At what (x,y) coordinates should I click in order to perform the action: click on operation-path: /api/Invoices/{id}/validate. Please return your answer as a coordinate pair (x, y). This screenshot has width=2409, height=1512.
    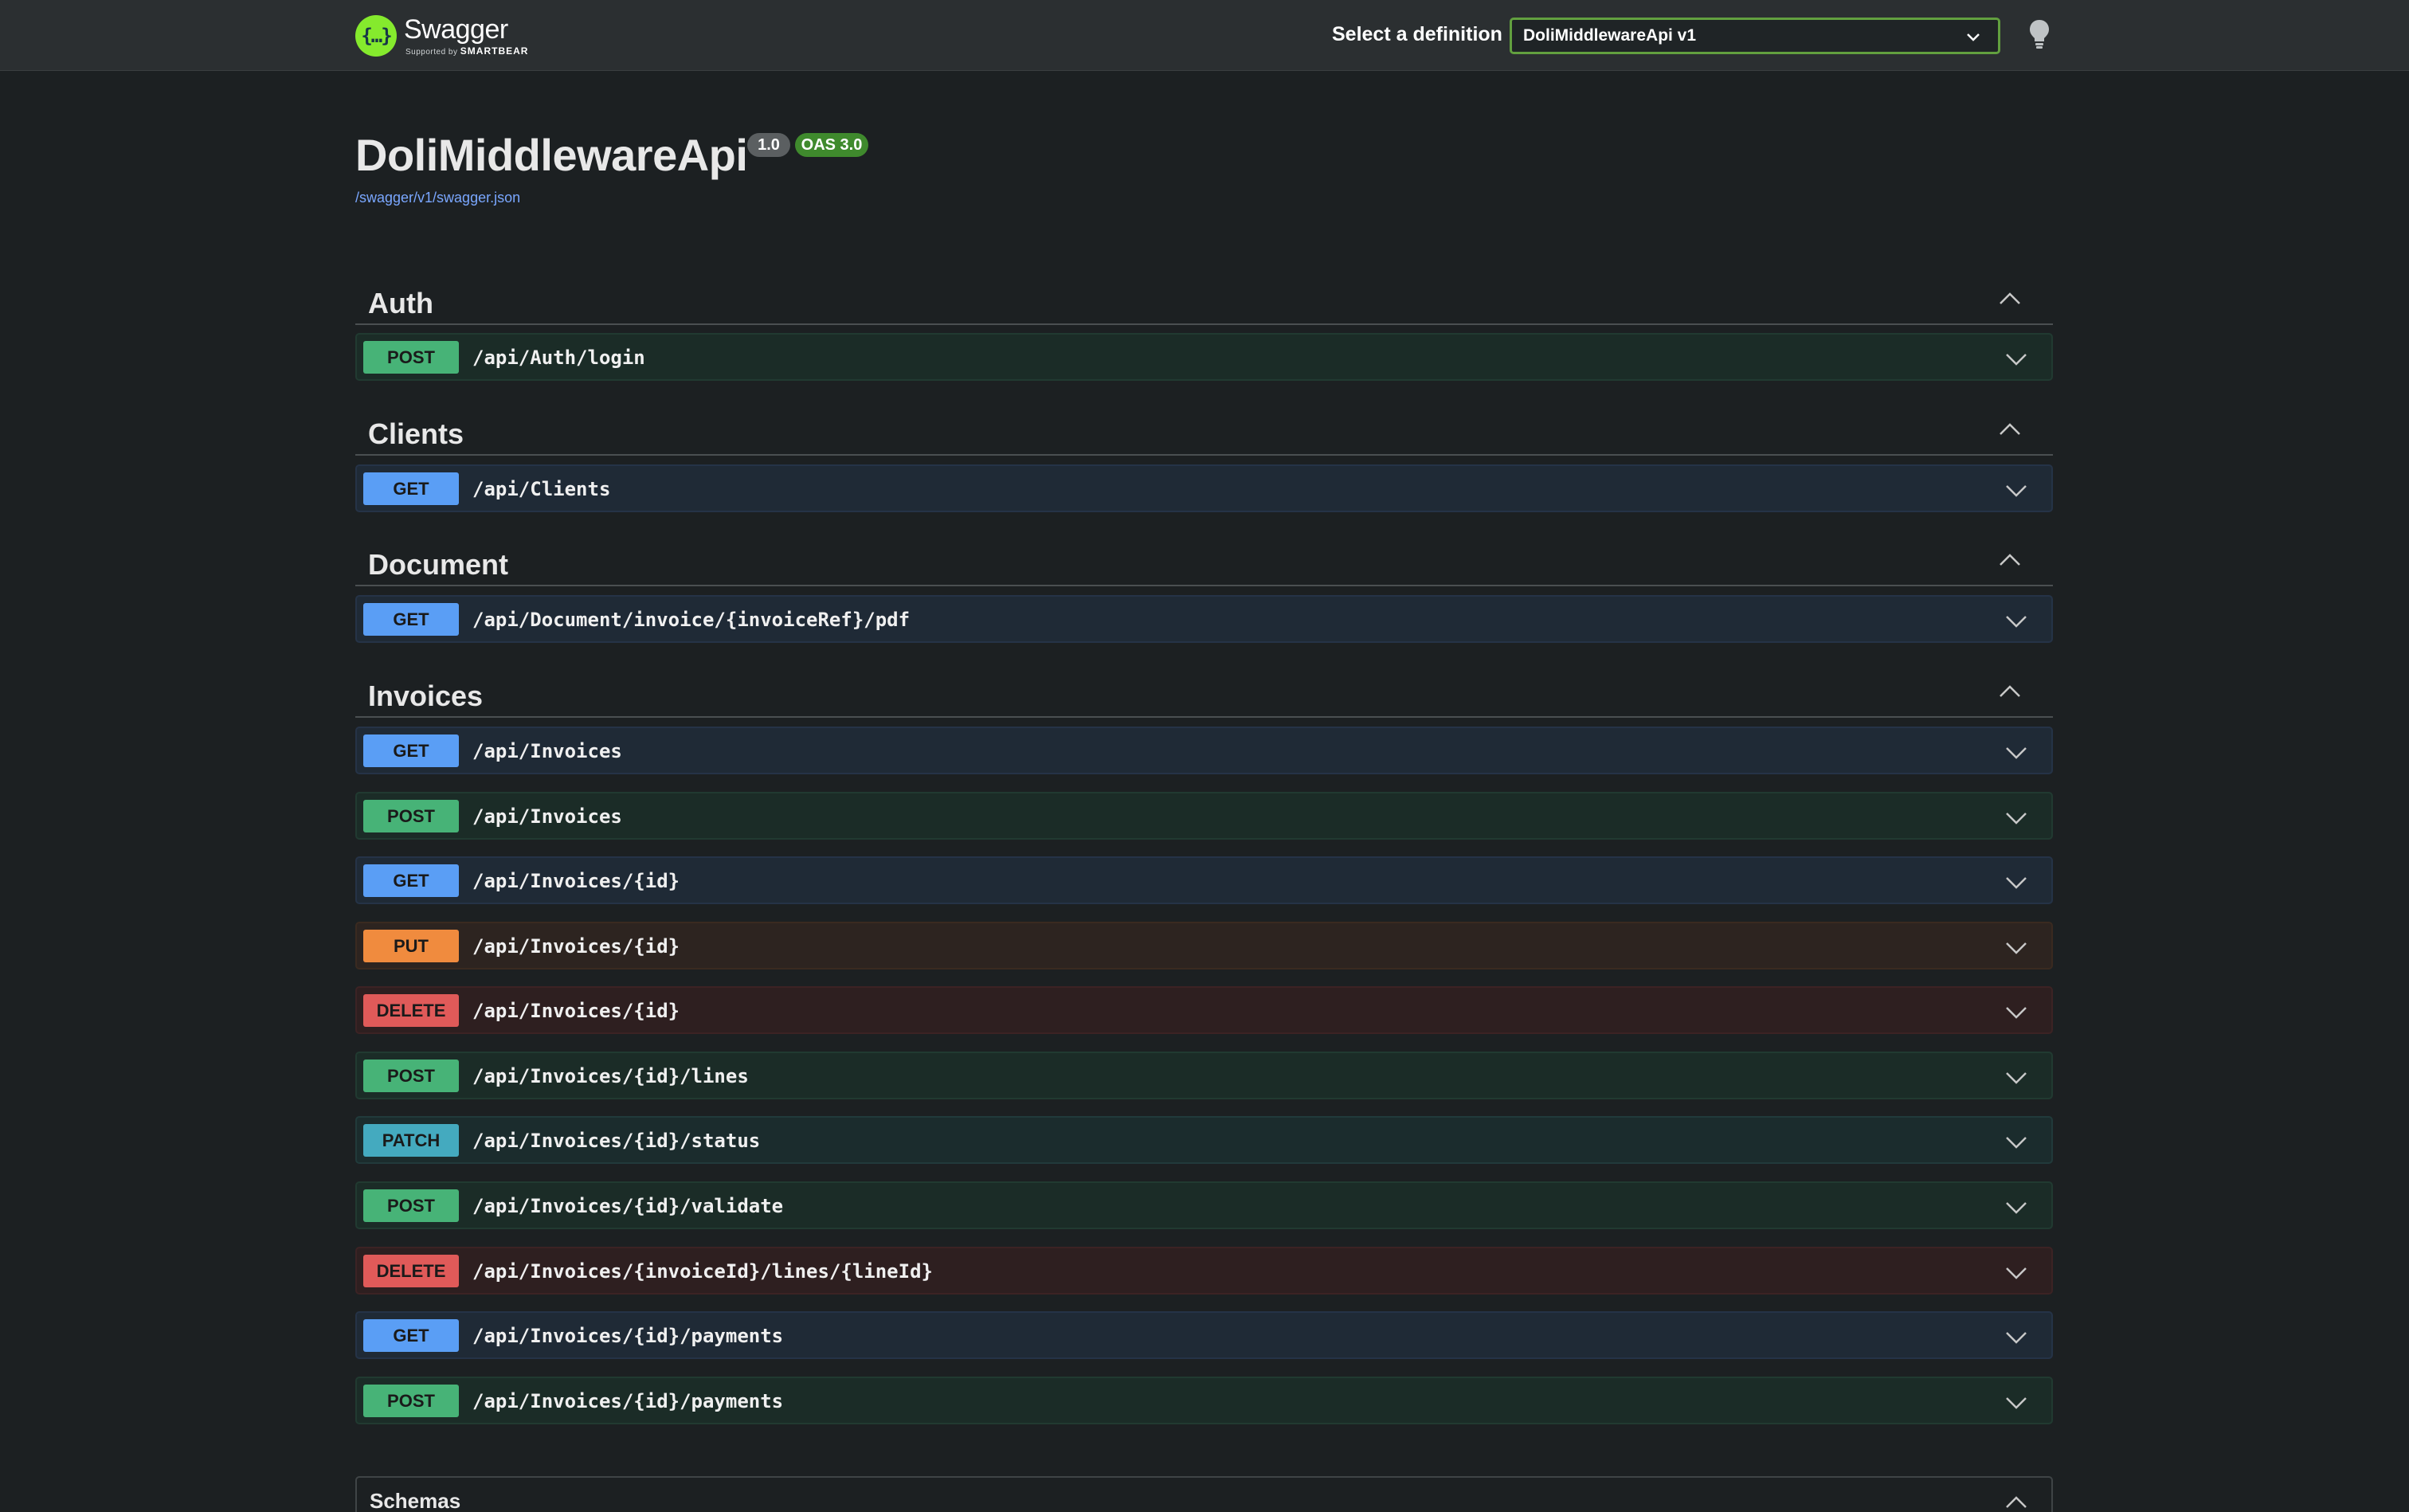
    Looking at the image, I should click on (628, 1206).